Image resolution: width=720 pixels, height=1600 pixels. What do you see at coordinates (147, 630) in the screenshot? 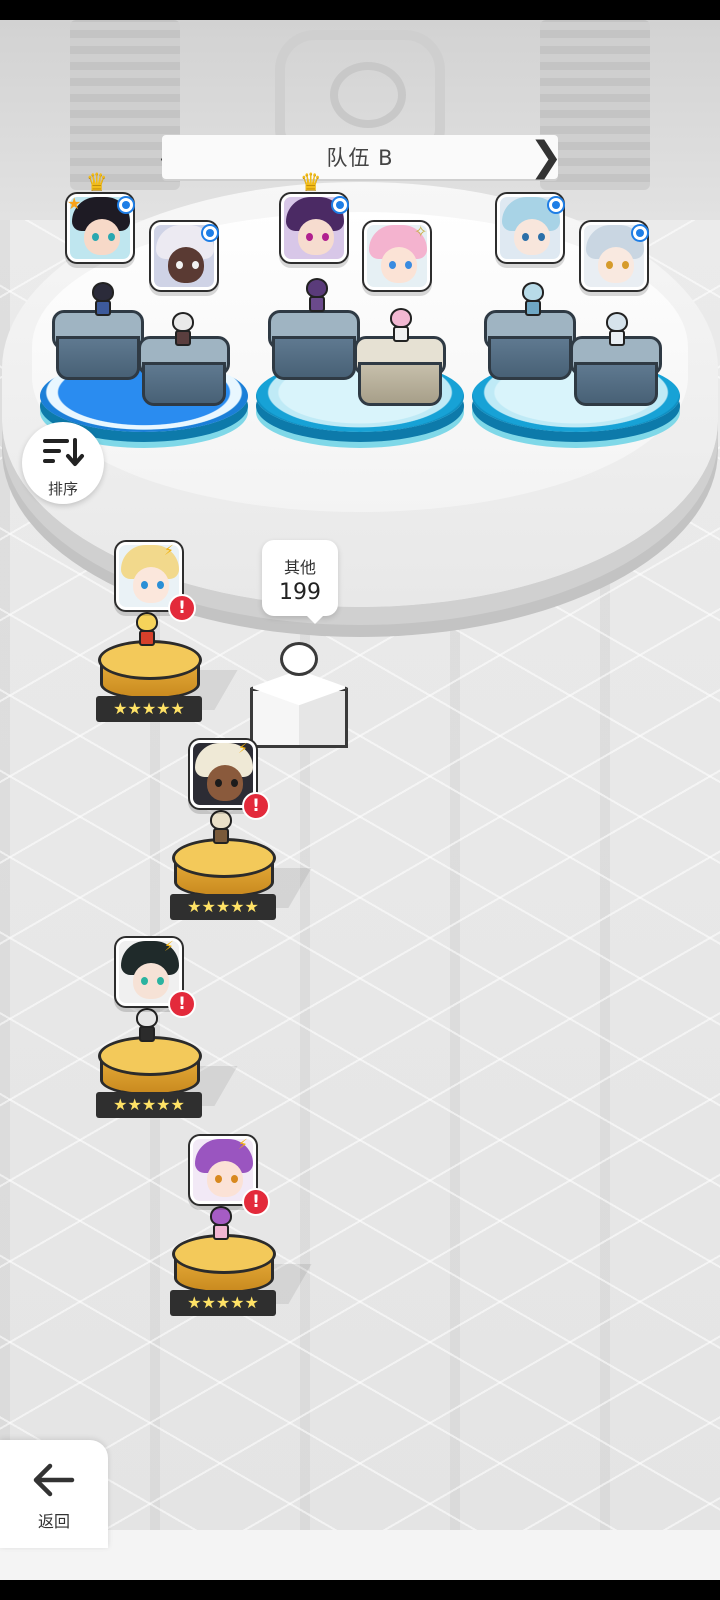
I see `hero-1-character` at bounding box center [147, 630].